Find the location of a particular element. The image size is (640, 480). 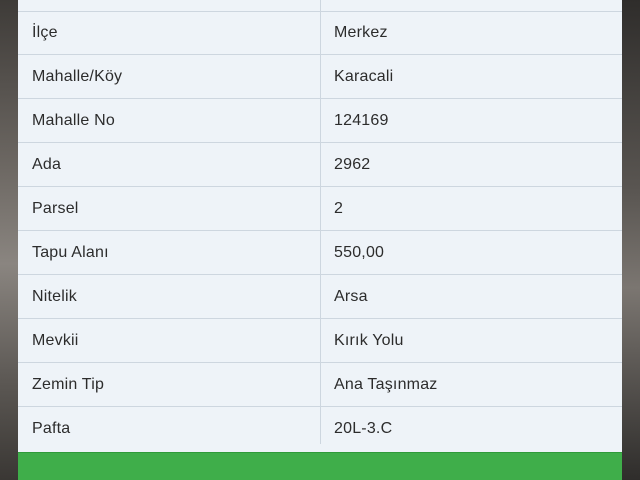

table-row-tapu-alani: Tapu Alanı 550,00 is located at coordinates (320, 253).